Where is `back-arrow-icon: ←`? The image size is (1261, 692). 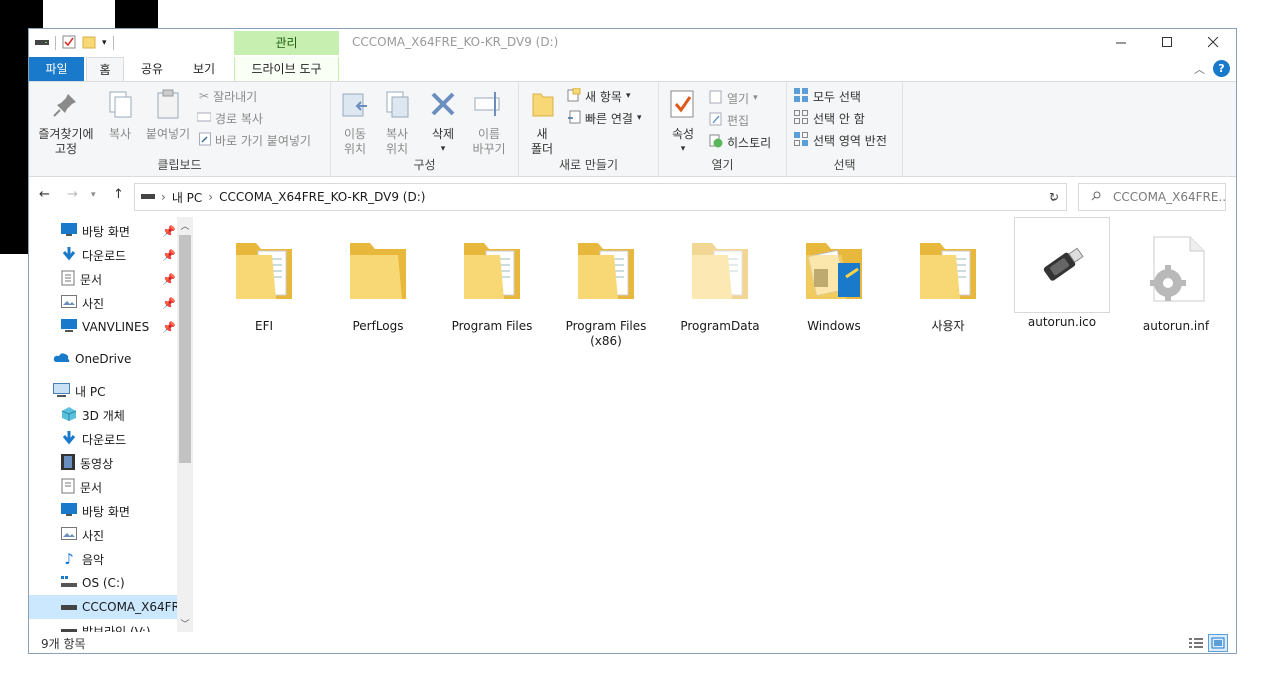 back-arrow-icon: ← is located at coordinates (44, 194).